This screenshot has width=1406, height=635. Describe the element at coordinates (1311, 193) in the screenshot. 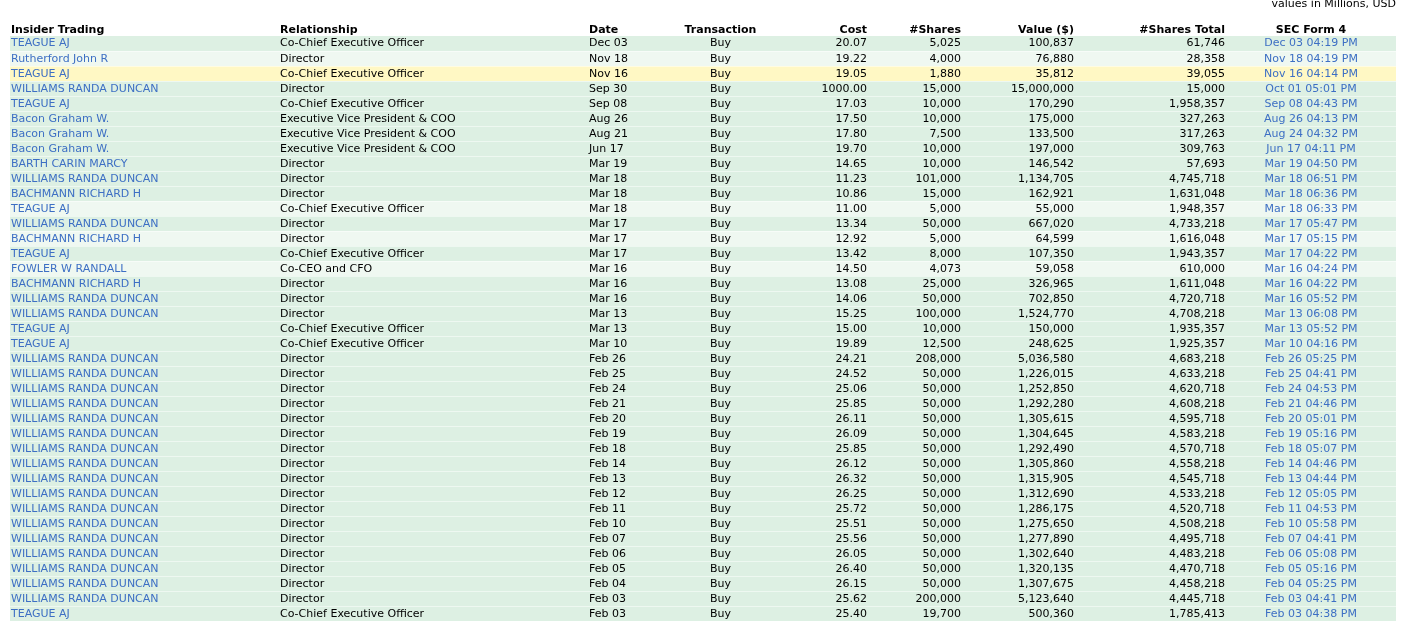

I see `sec-form-link: Mar 18 06:36 PM` at that location.